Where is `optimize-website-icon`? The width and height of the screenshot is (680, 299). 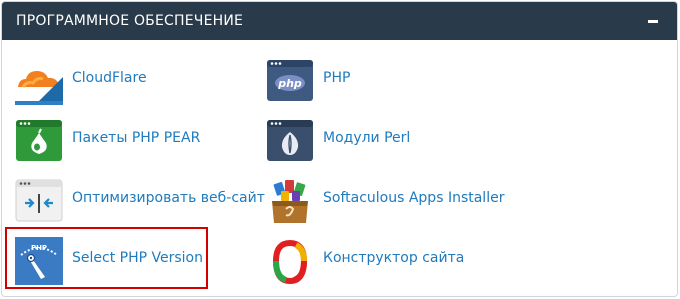
optimize-website-icon is located at coordinates (39, 200).